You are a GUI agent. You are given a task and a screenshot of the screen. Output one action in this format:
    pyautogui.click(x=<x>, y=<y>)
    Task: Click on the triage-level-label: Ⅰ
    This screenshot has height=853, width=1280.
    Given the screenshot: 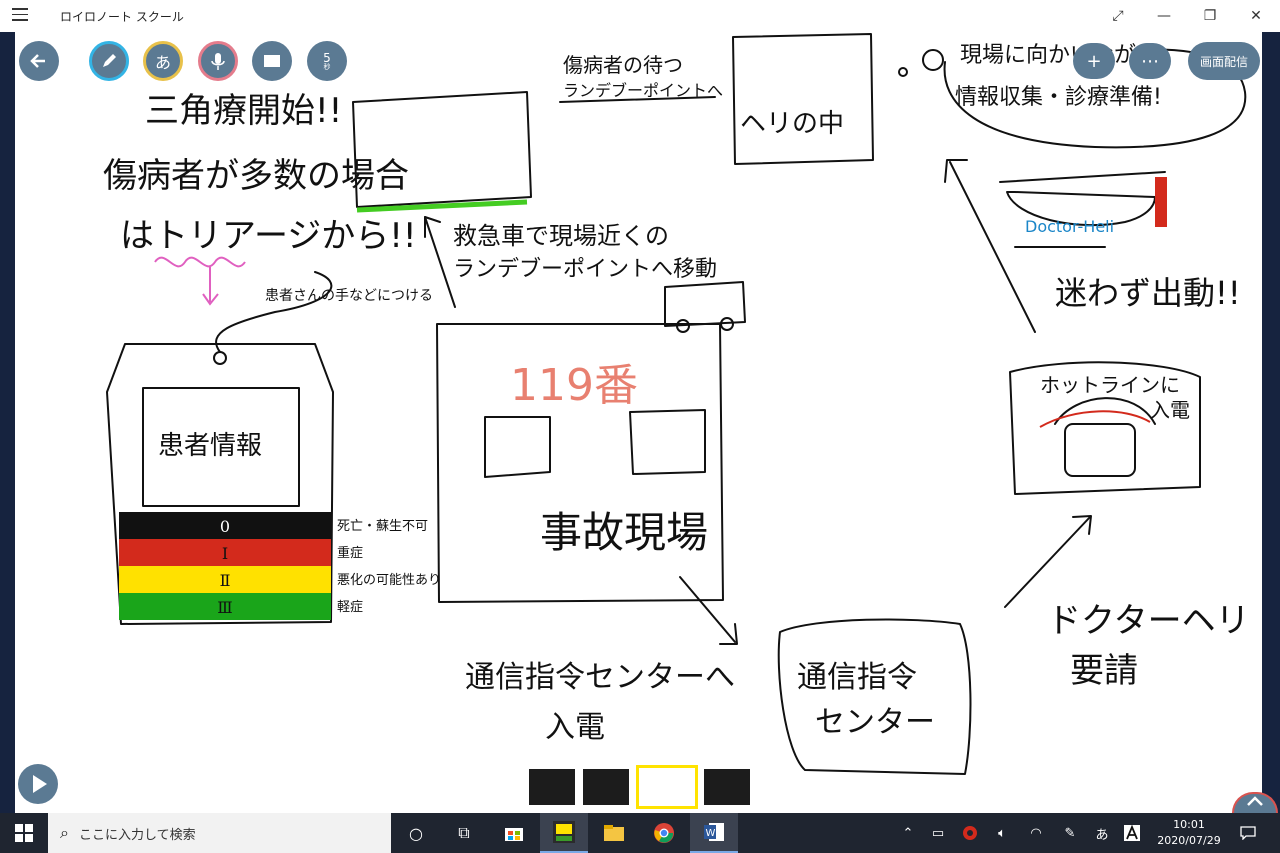 What is the action you would take?
    pyautogui.click(x=225, y=553)
    